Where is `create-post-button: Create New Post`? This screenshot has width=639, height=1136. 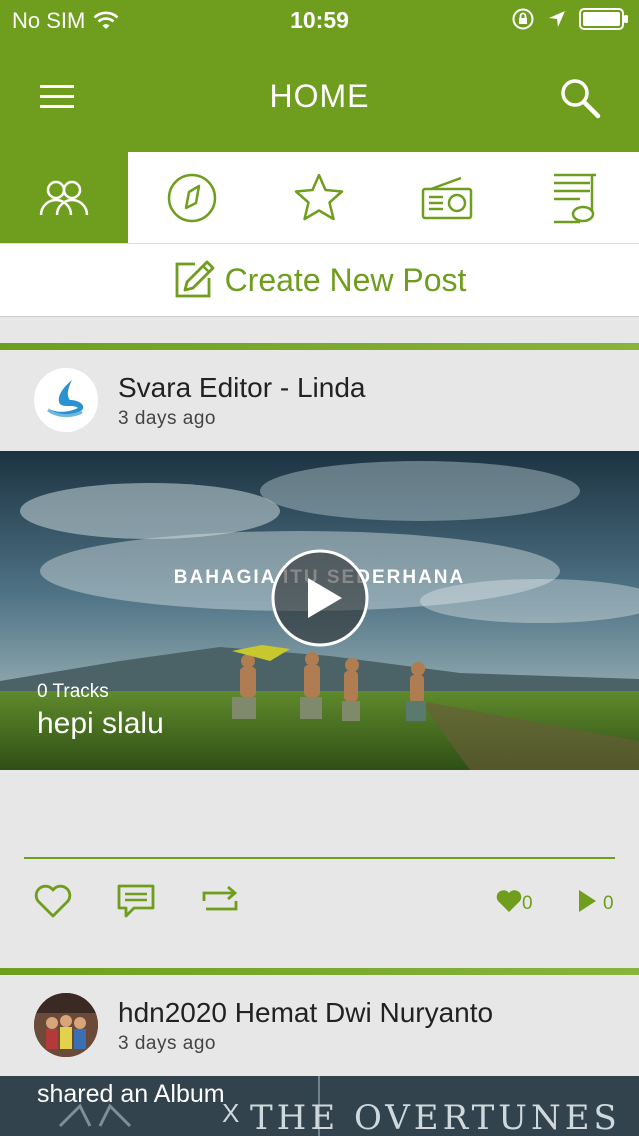 create-post-button: Create New Post is located at coordinates (319, 280).